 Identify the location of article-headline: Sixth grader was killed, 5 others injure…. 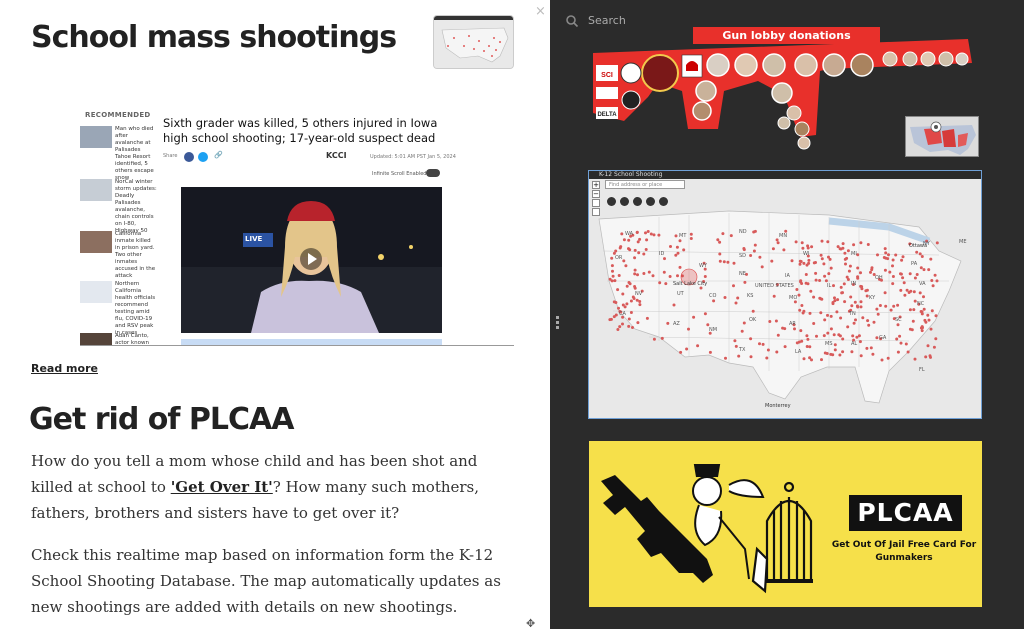
(308, 131).